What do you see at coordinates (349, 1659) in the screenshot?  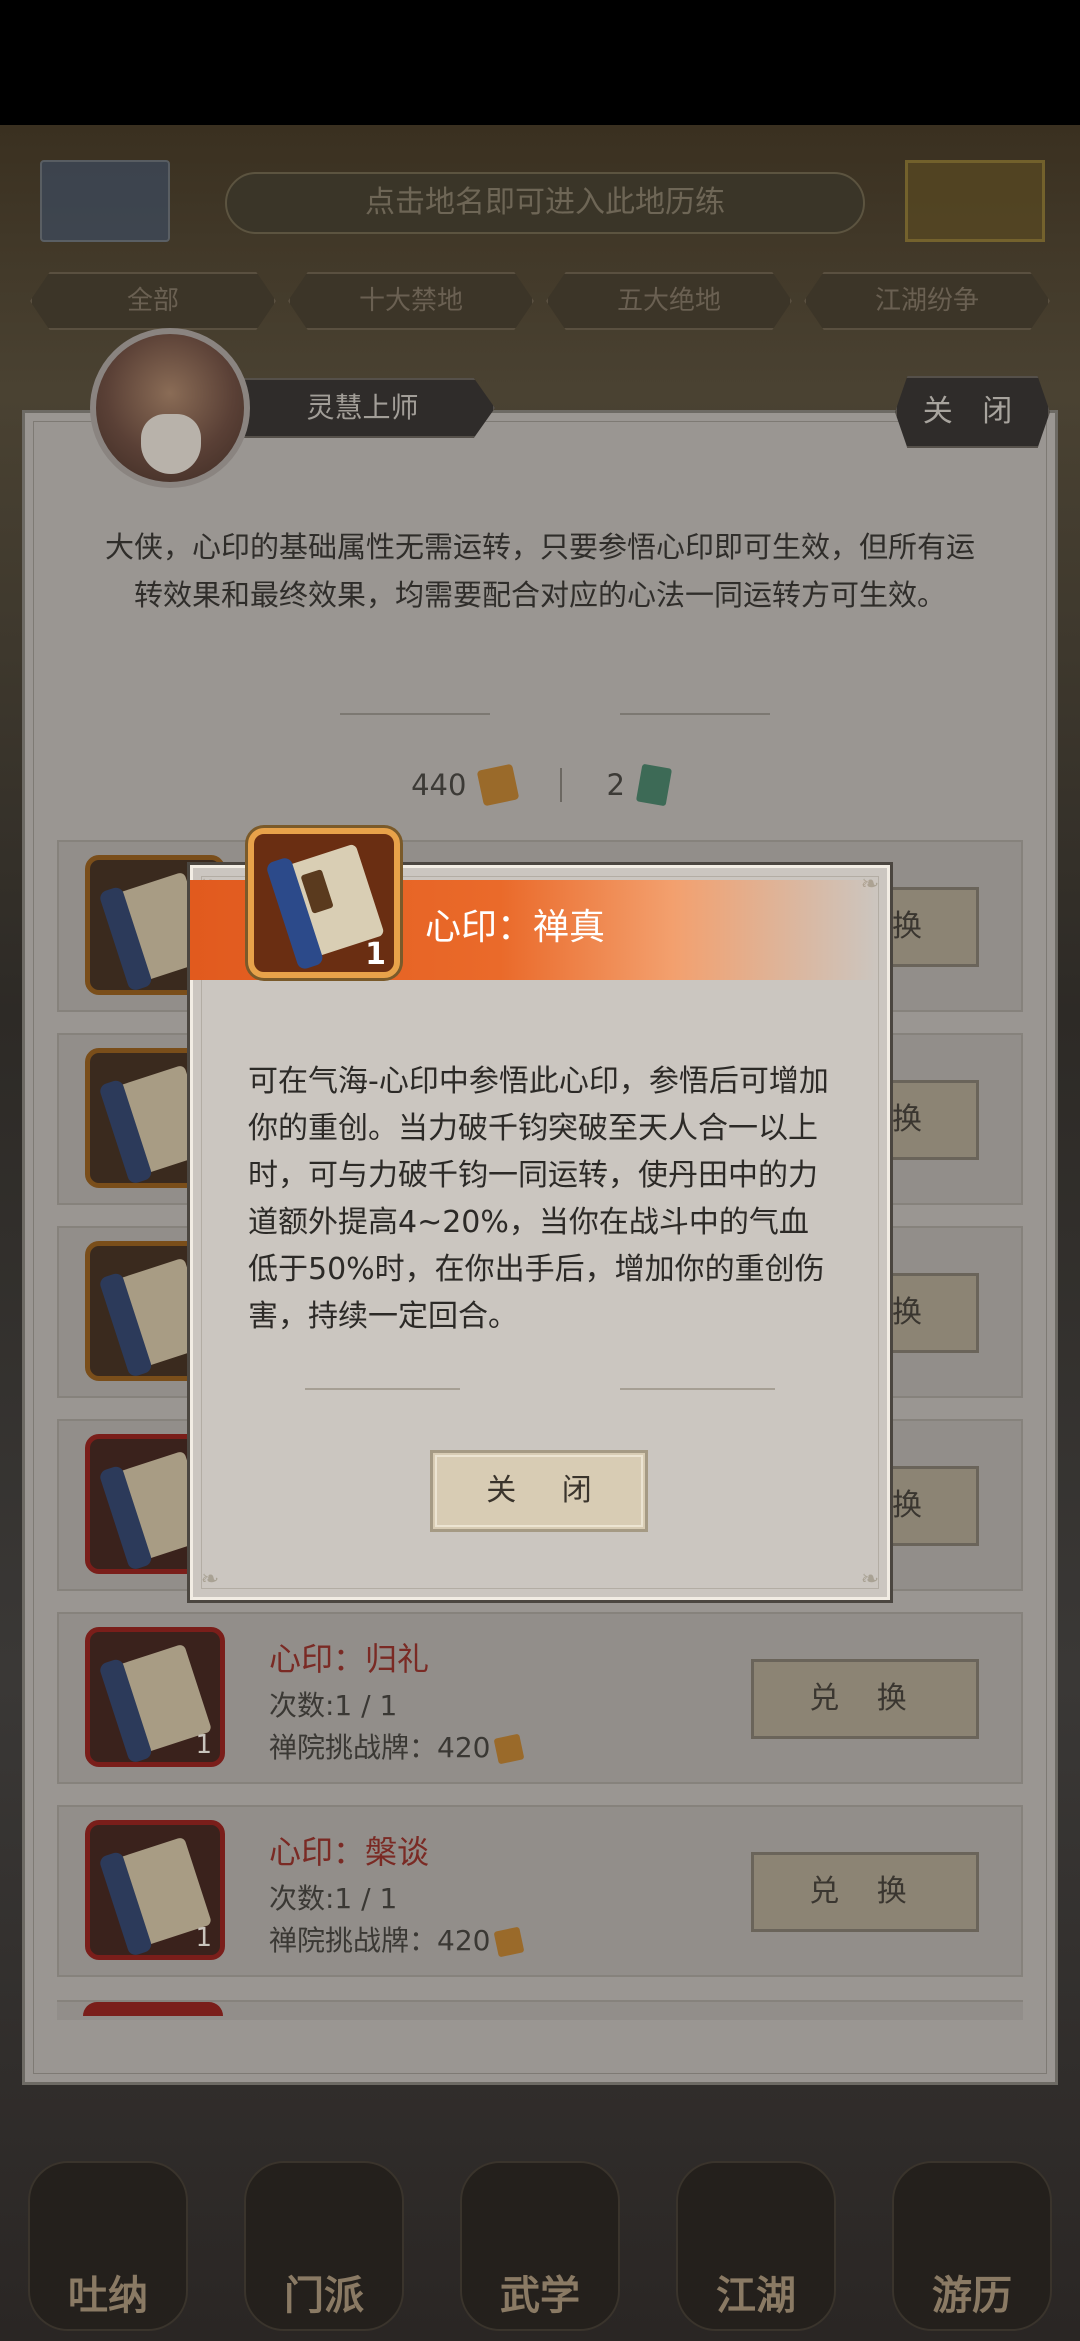 I see `item-title: 心印：归礼` at bounding box center [349, 1659].